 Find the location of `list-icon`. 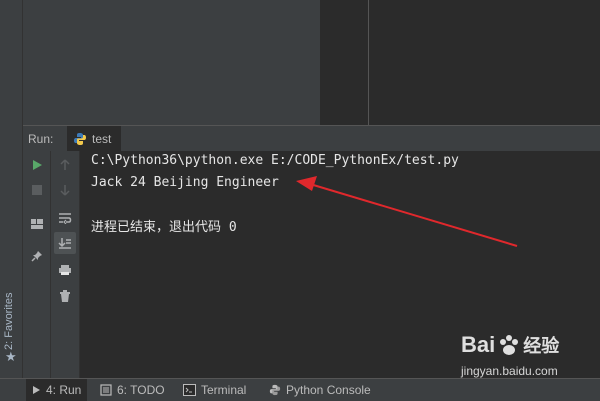

list-icon is located at coordinates (106, 390).